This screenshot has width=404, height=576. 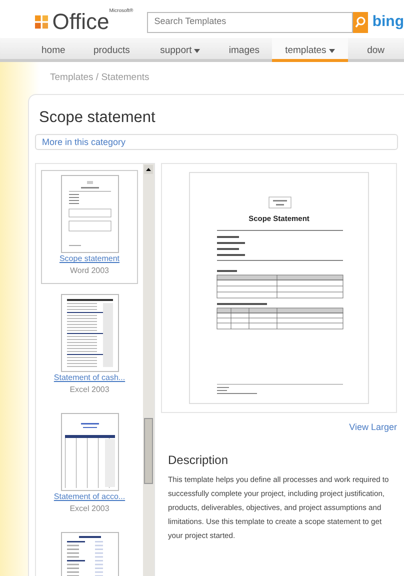 What do you see at coordinates (310, 50) in the screenshot?
I see `nav-tab: templates` at bounding box center [310, 50].